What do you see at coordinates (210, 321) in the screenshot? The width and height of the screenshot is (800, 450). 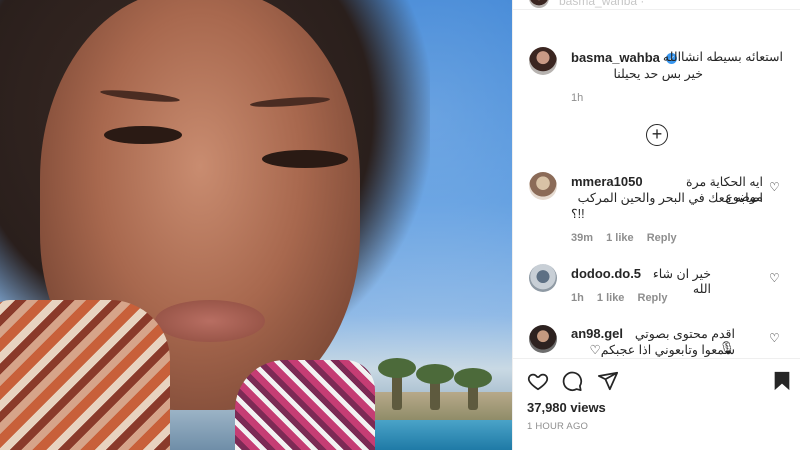 I see `video-mouth` at bounding box center [210, 321].